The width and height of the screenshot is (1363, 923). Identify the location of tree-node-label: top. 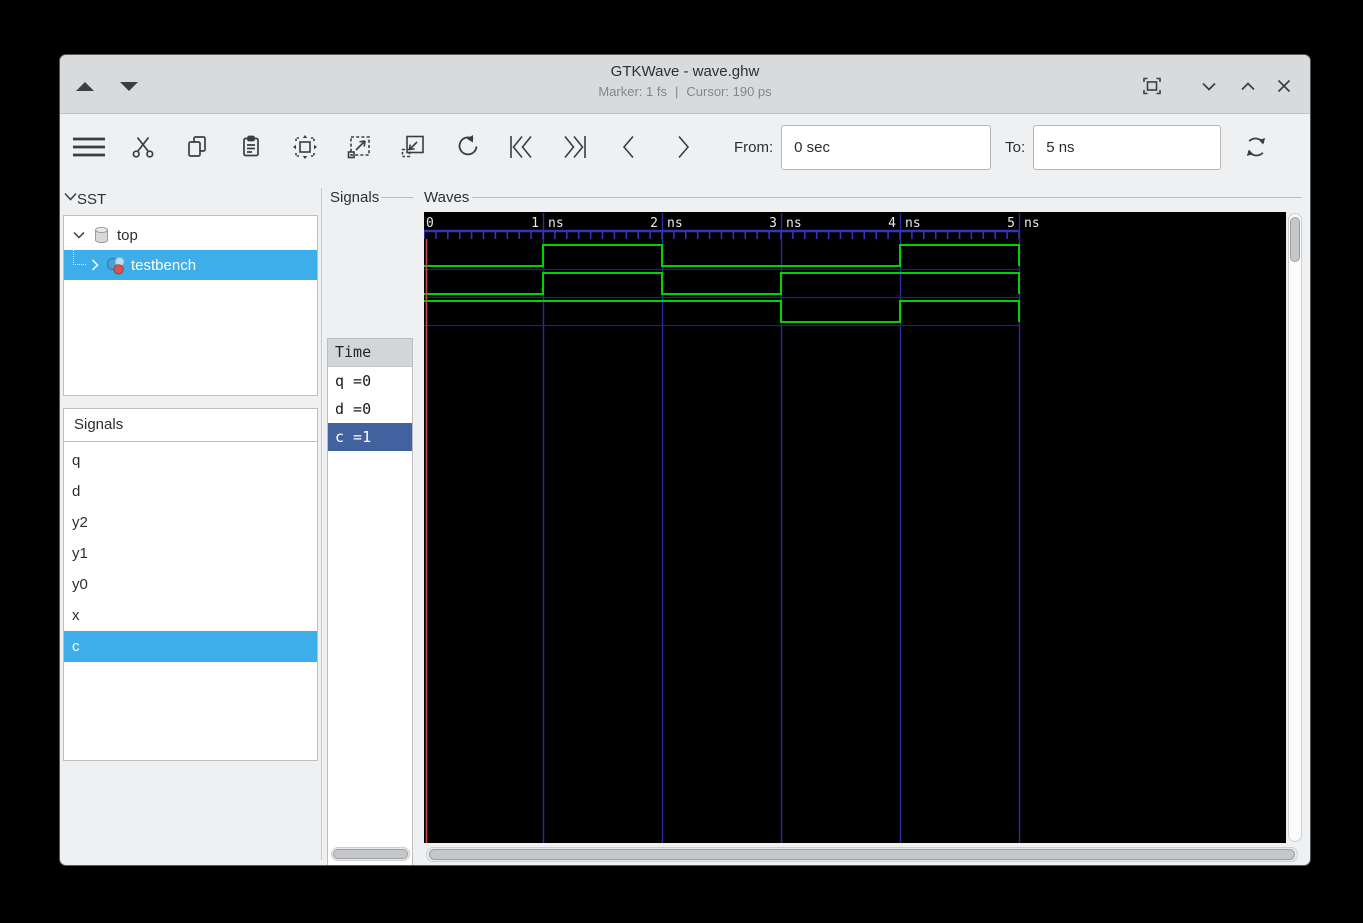
(127, 235).